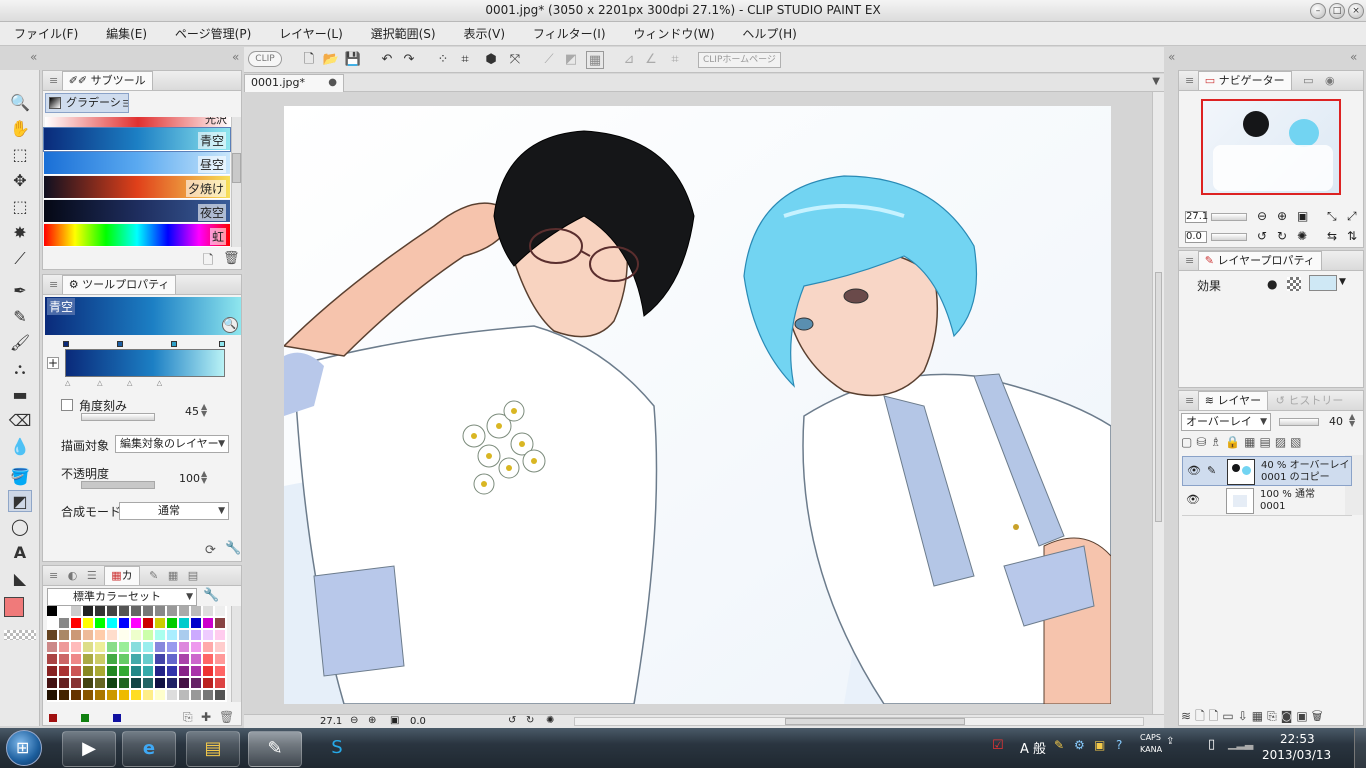  I want to click on tray-ime-pad-icon: ✎, so click(1059, 745).